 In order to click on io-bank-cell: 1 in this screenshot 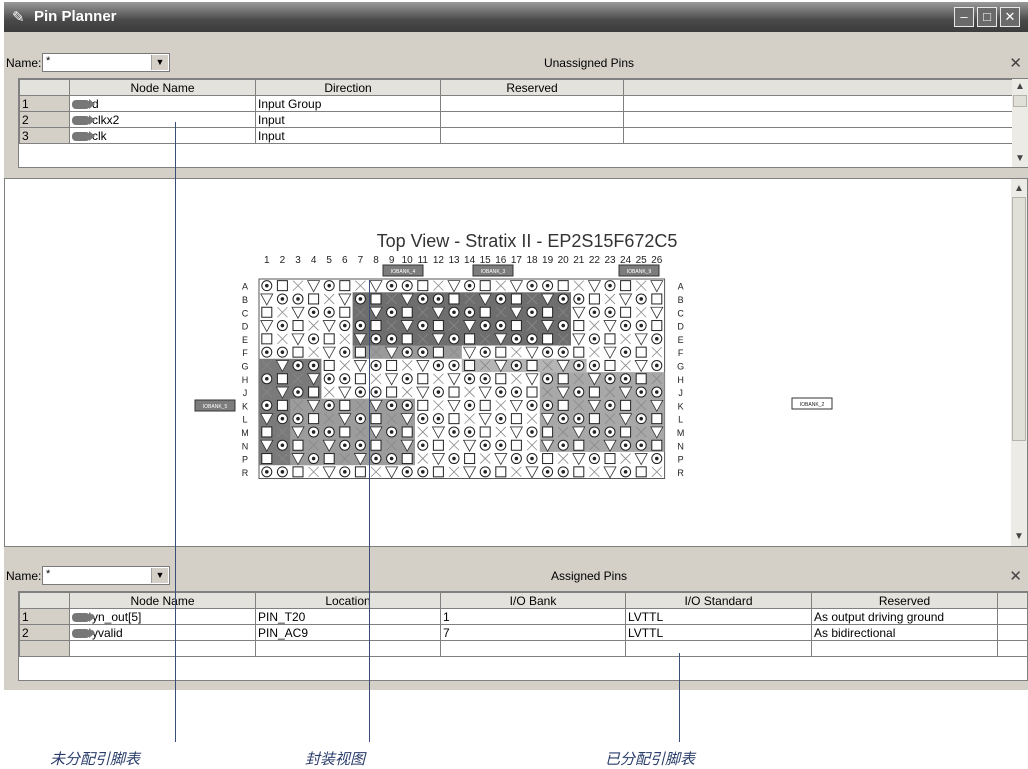, I will do `click(533, 616)`.